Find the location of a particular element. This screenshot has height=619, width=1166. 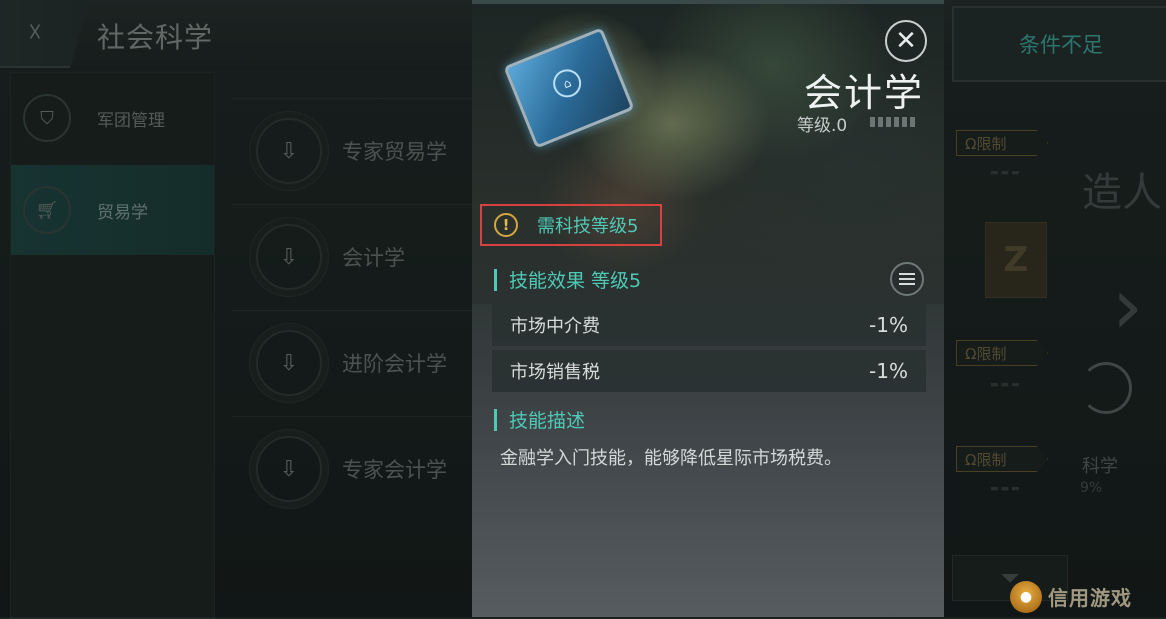

close-icon: ✕ is located at coordinates (906, 41).